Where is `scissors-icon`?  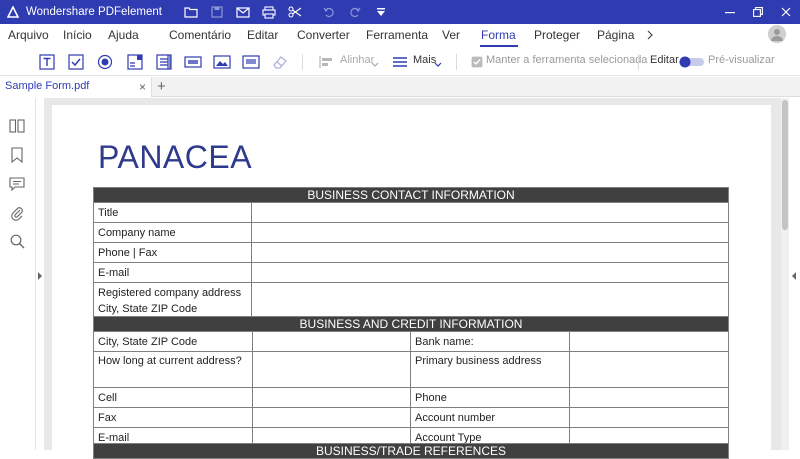 scissors-icon is located at coordinates (295, 12).